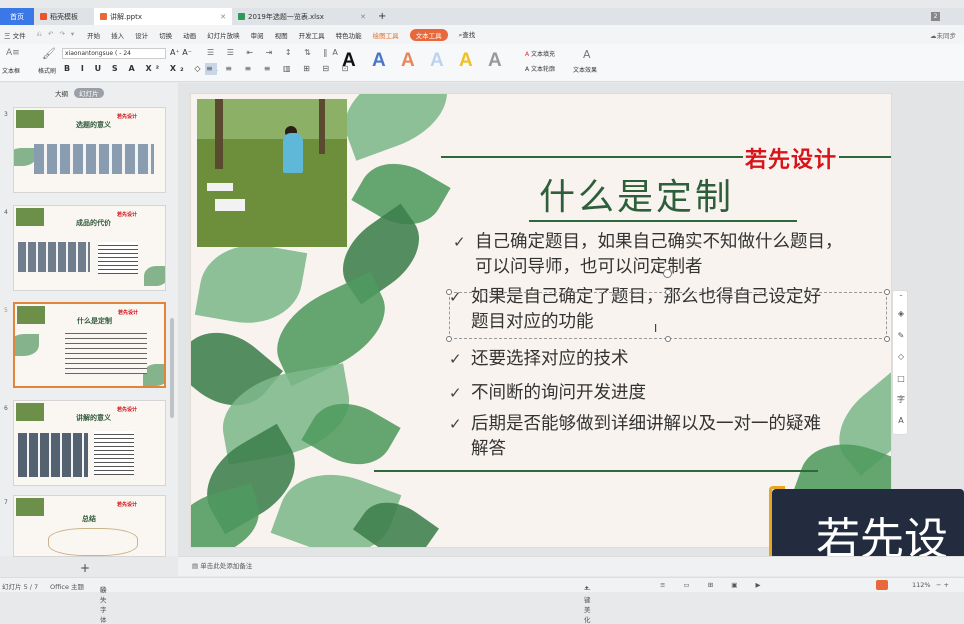  What do you see at coordinates (543, 54) in the screenshot?
I see `text-fill-label: 文本填充` at bounding box center [543, 54].